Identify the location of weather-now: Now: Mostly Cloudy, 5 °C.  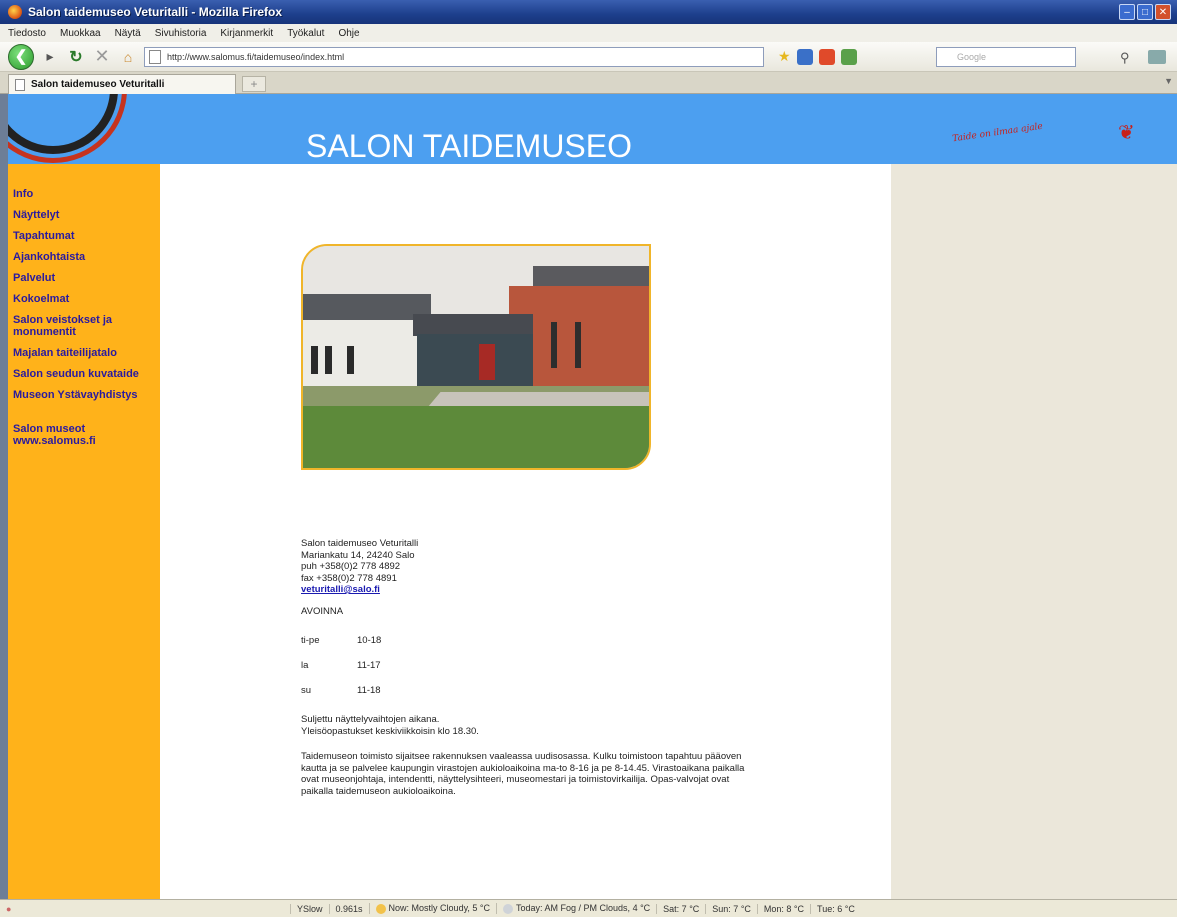
(432, 908).